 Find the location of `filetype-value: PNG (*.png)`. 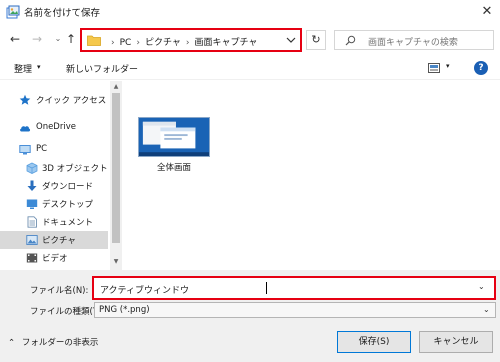

filetype-value: PNG (*.png) is located at coordinates (124, 310).